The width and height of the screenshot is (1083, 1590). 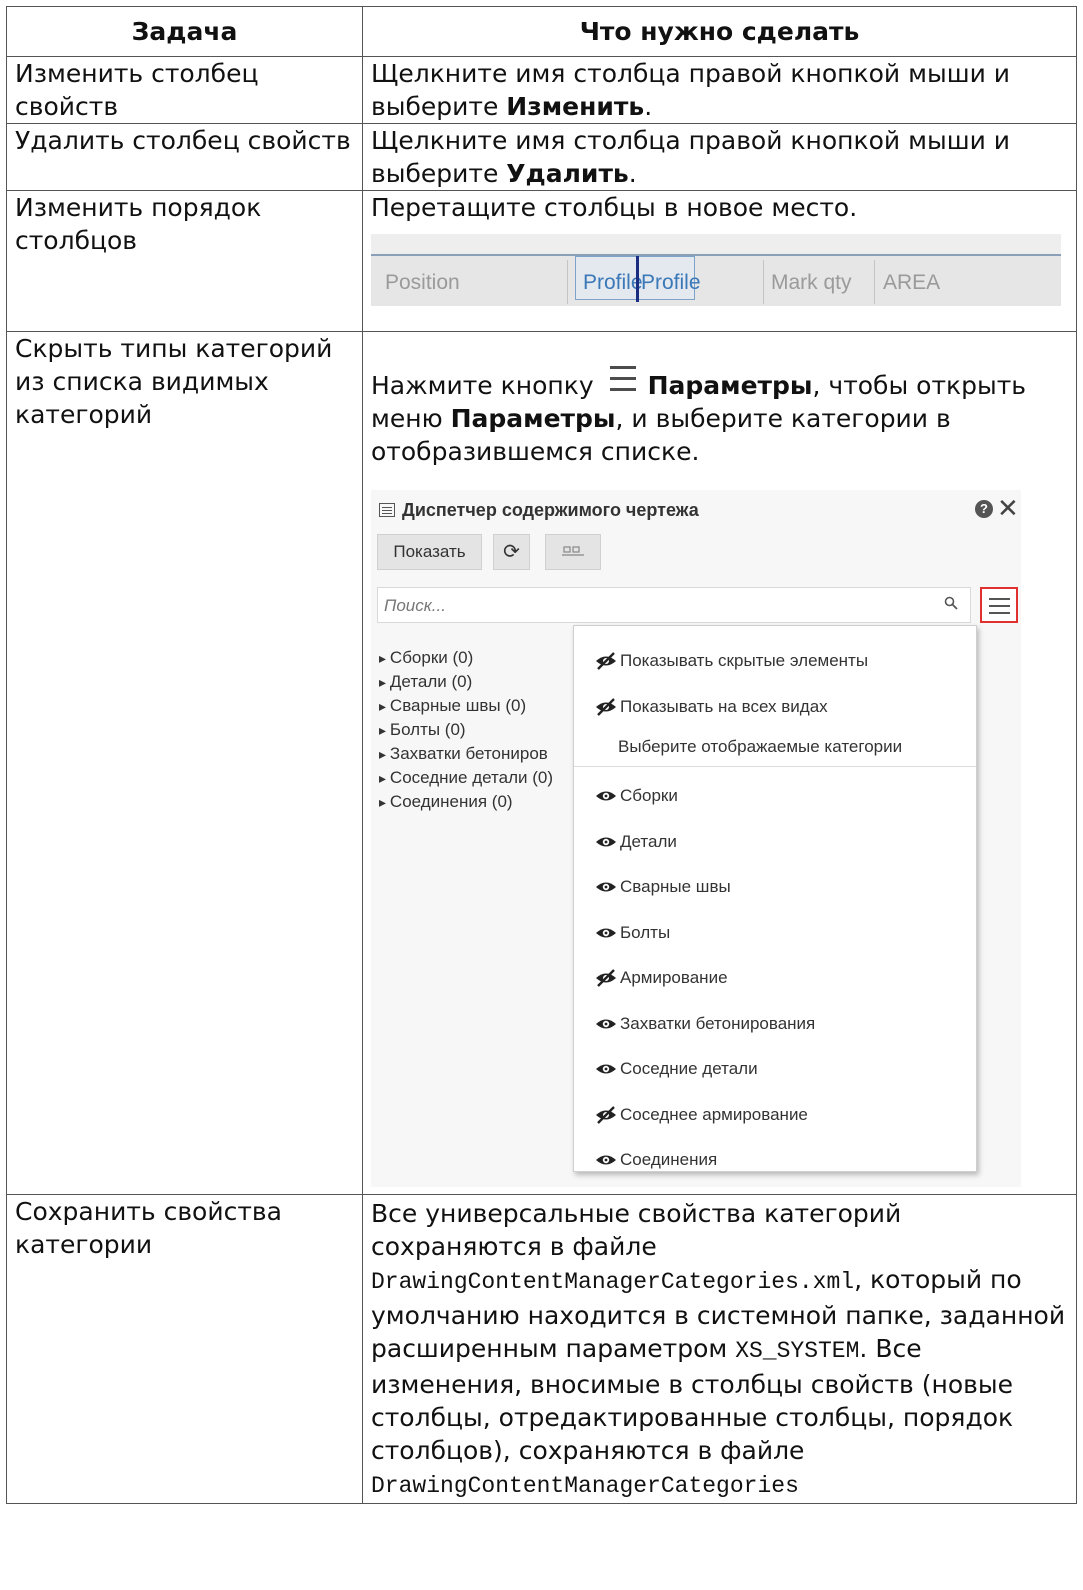 I want to click on category-label: Захватки бетонирования, so click(x=718, y=1023).